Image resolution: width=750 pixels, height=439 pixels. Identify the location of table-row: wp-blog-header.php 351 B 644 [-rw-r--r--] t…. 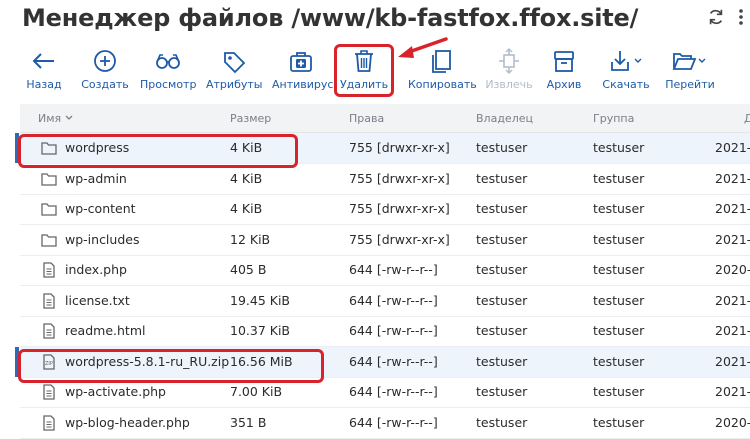
(385, 423).